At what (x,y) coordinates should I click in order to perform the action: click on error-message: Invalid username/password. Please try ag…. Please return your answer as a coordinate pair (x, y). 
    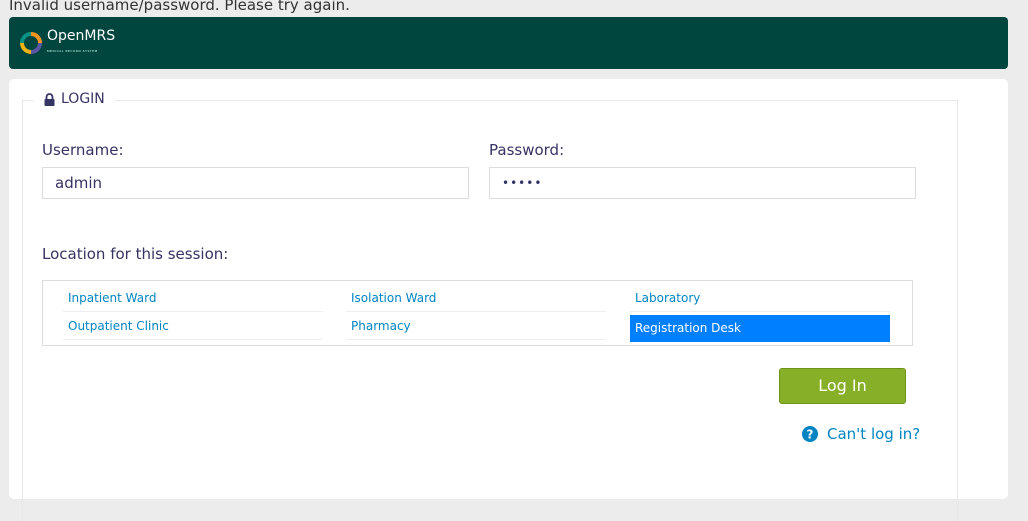
    Looking at the image, I should click on (179, 7).